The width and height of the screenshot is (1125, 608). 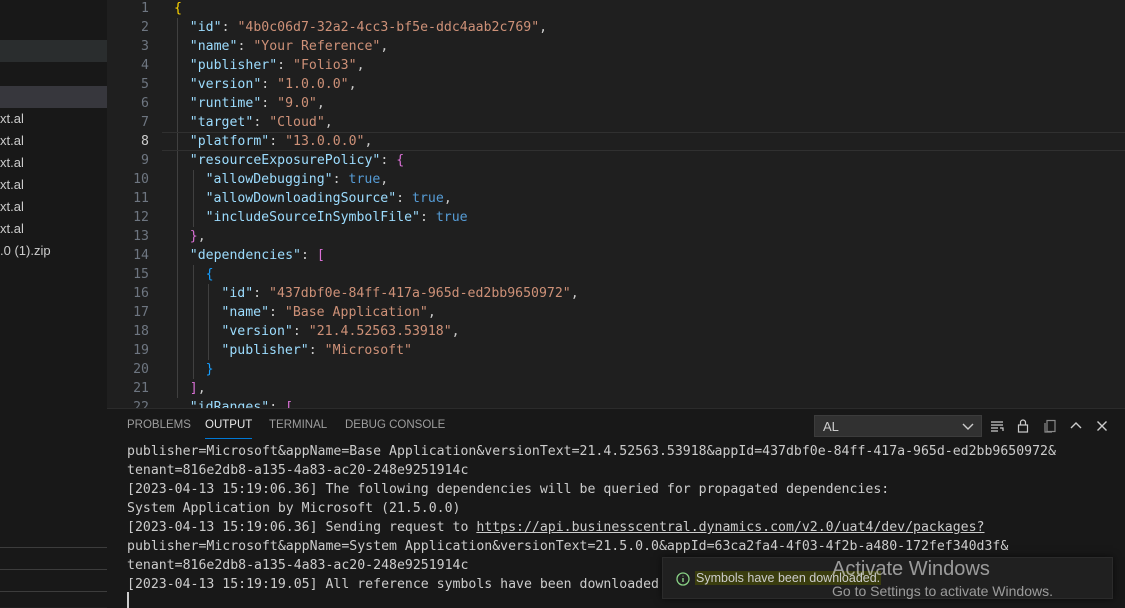 I want to click on code-token: "runtime", so click(x=225, y=103).